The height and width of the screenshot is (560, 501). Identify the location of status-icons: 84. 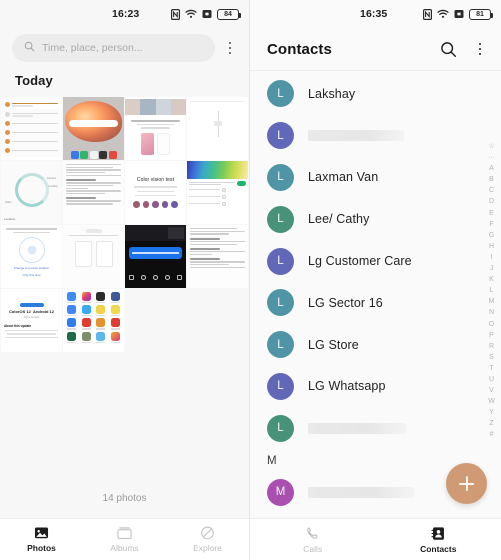
(206, 14).